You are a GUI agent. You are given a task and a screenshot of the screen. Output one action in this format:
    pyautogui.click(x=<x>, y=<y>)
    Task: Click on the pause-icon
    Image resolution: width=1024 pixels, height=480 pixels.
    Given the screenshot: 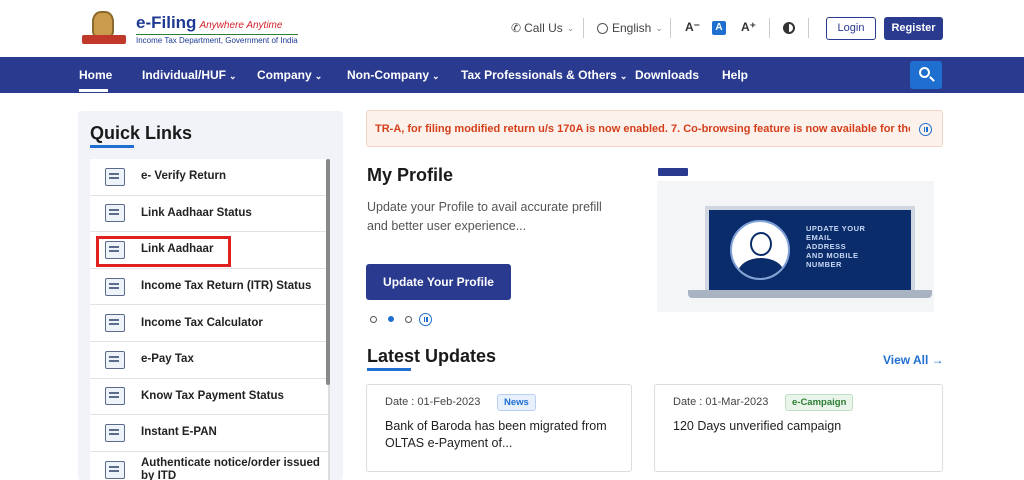 What is the action you would take?
    pyautogui.click(x=925, y=129)
    